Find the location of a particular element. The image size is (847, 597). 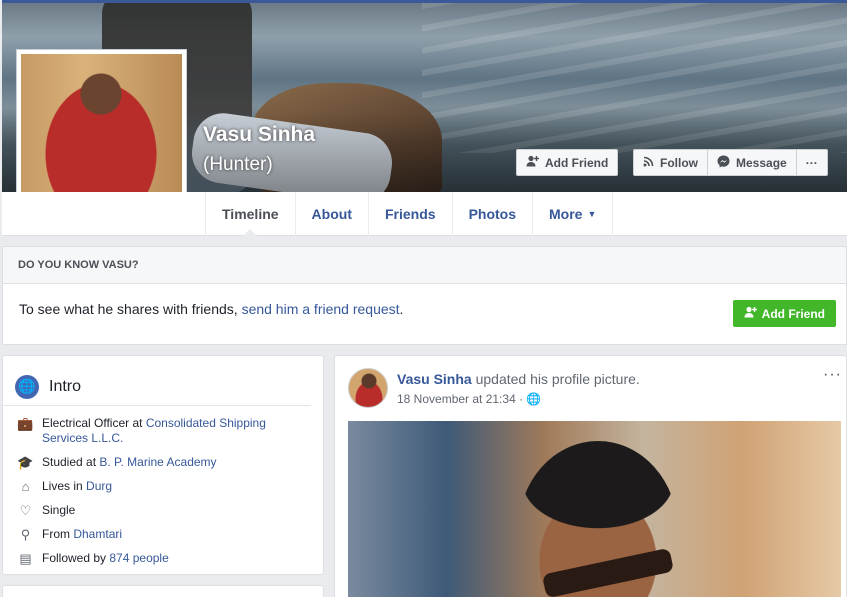

tab-timeline: Timeline is located at coordinates (250, 214).